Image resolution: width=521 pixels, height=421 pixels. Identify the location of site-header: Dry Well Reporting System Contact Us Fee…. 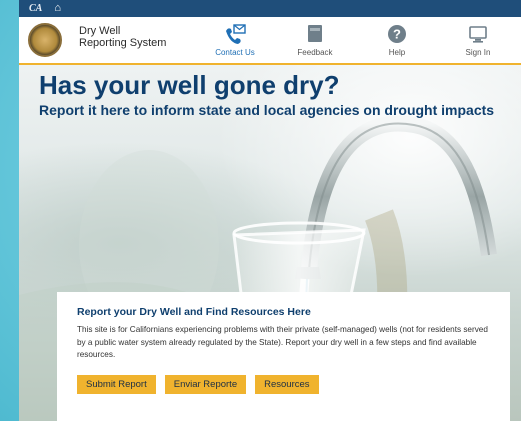
(270, 41).